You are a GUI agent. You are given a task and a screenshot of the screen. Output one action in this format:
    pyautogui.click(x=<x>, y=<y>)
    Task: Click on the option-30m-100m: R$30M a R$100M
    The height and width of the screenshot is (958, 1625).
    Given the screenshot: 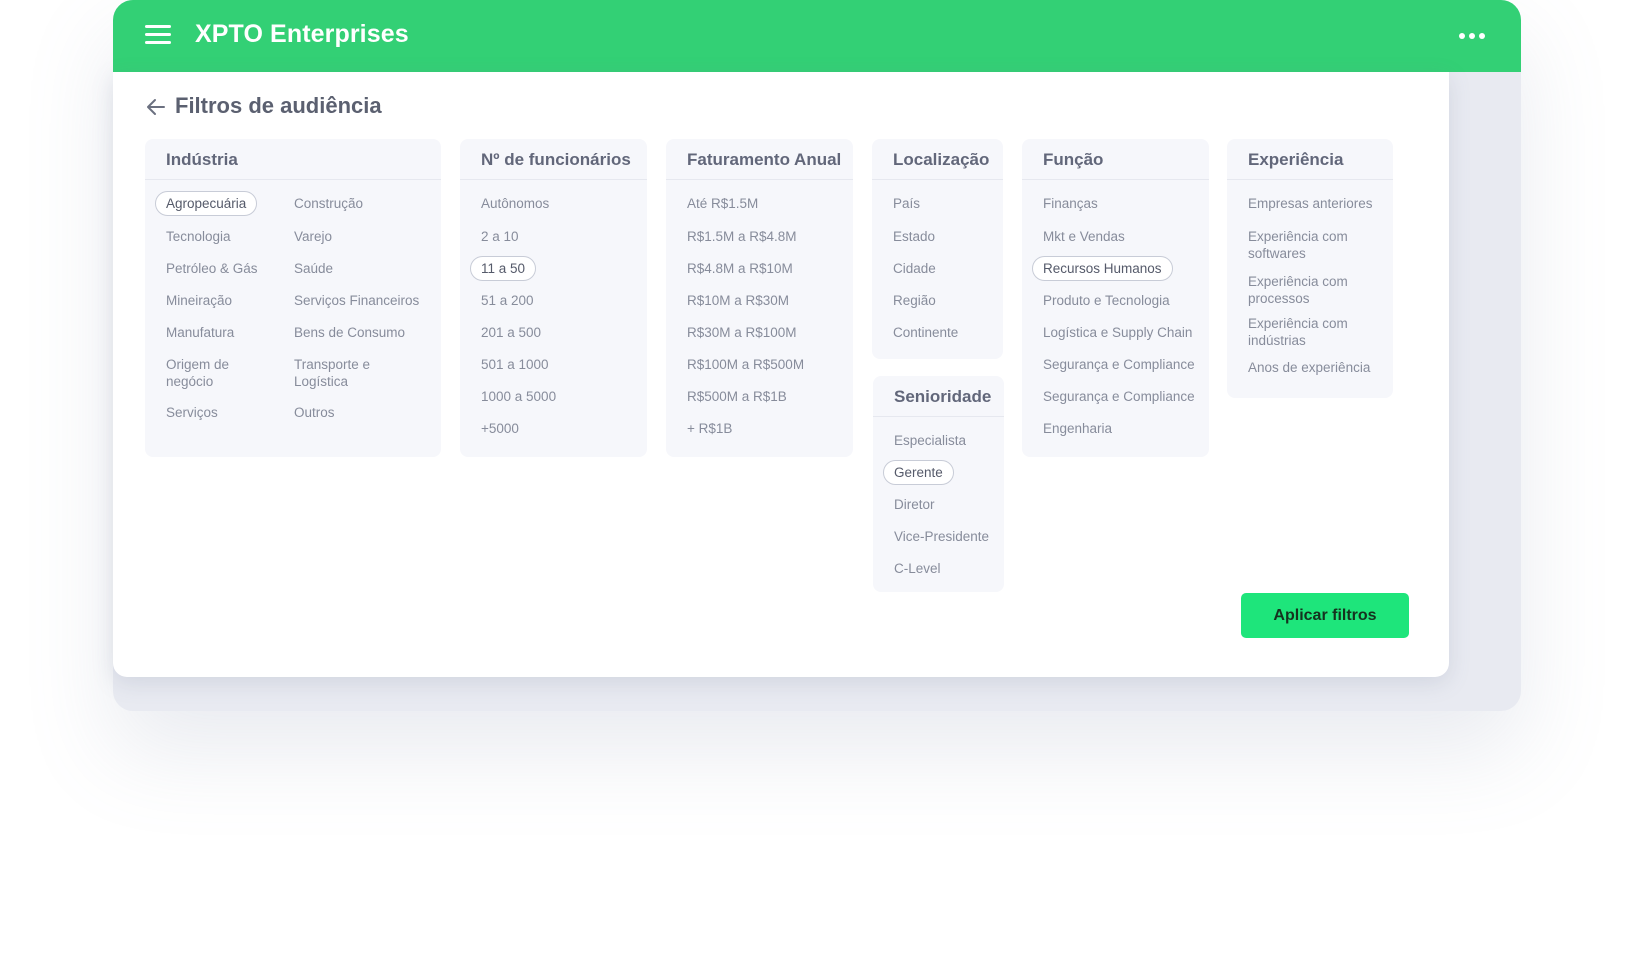 What is the action you would take?
    pyautogui.click(x=742, y=332)
    